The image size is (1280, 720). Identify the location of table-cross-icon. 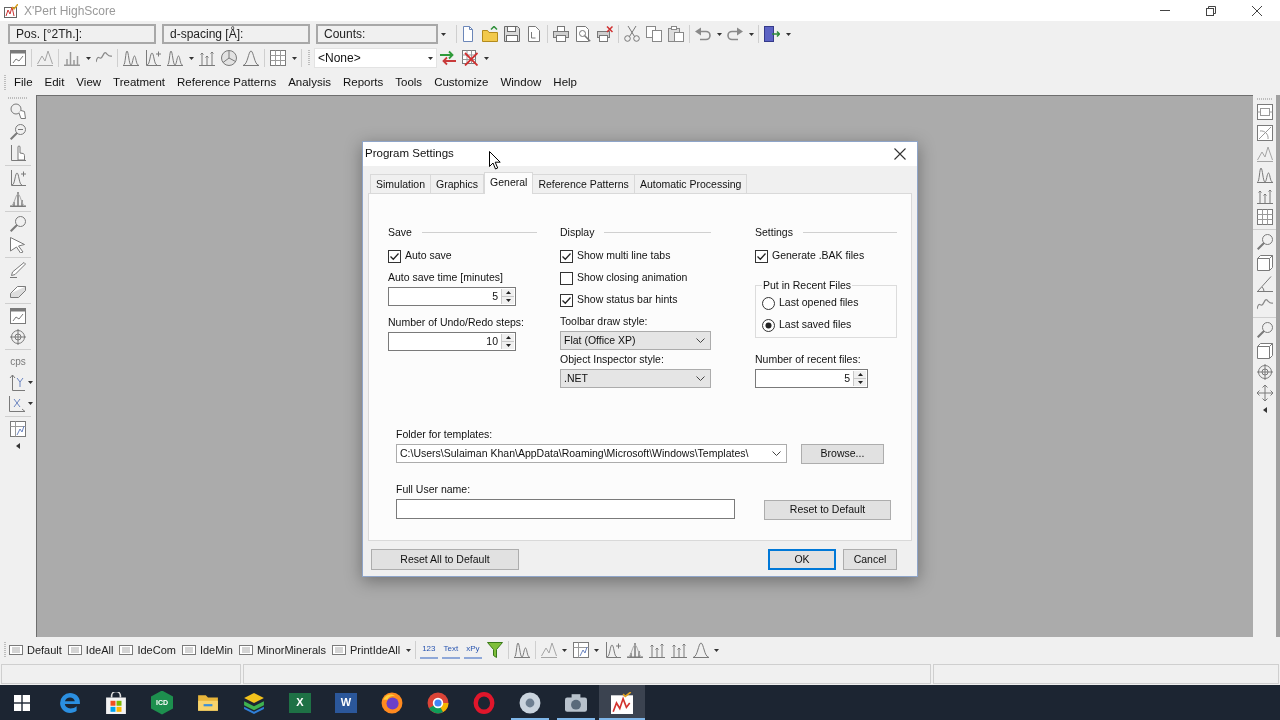
(470, 58).